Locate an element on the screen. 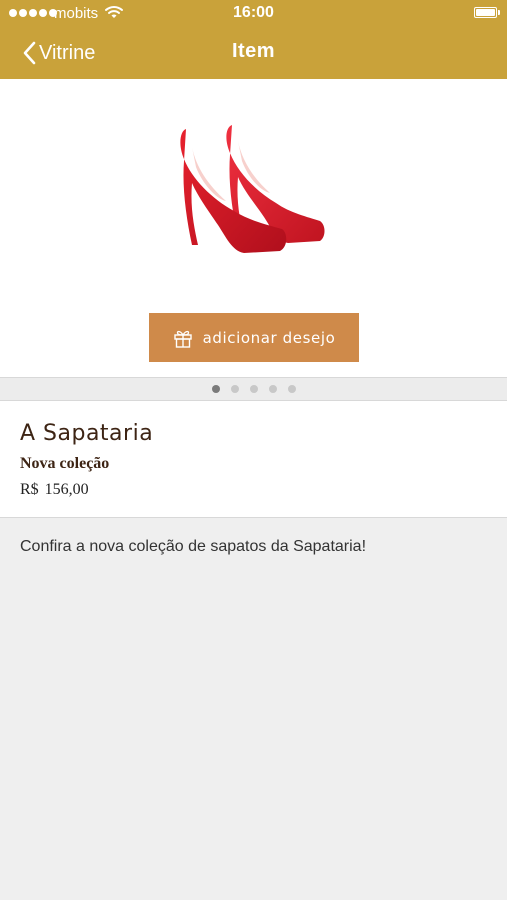 Image resolution: width=507 pixels, height=900 pixels. navigation-bar: Vitrine Item is located at coordinates (253, 53).